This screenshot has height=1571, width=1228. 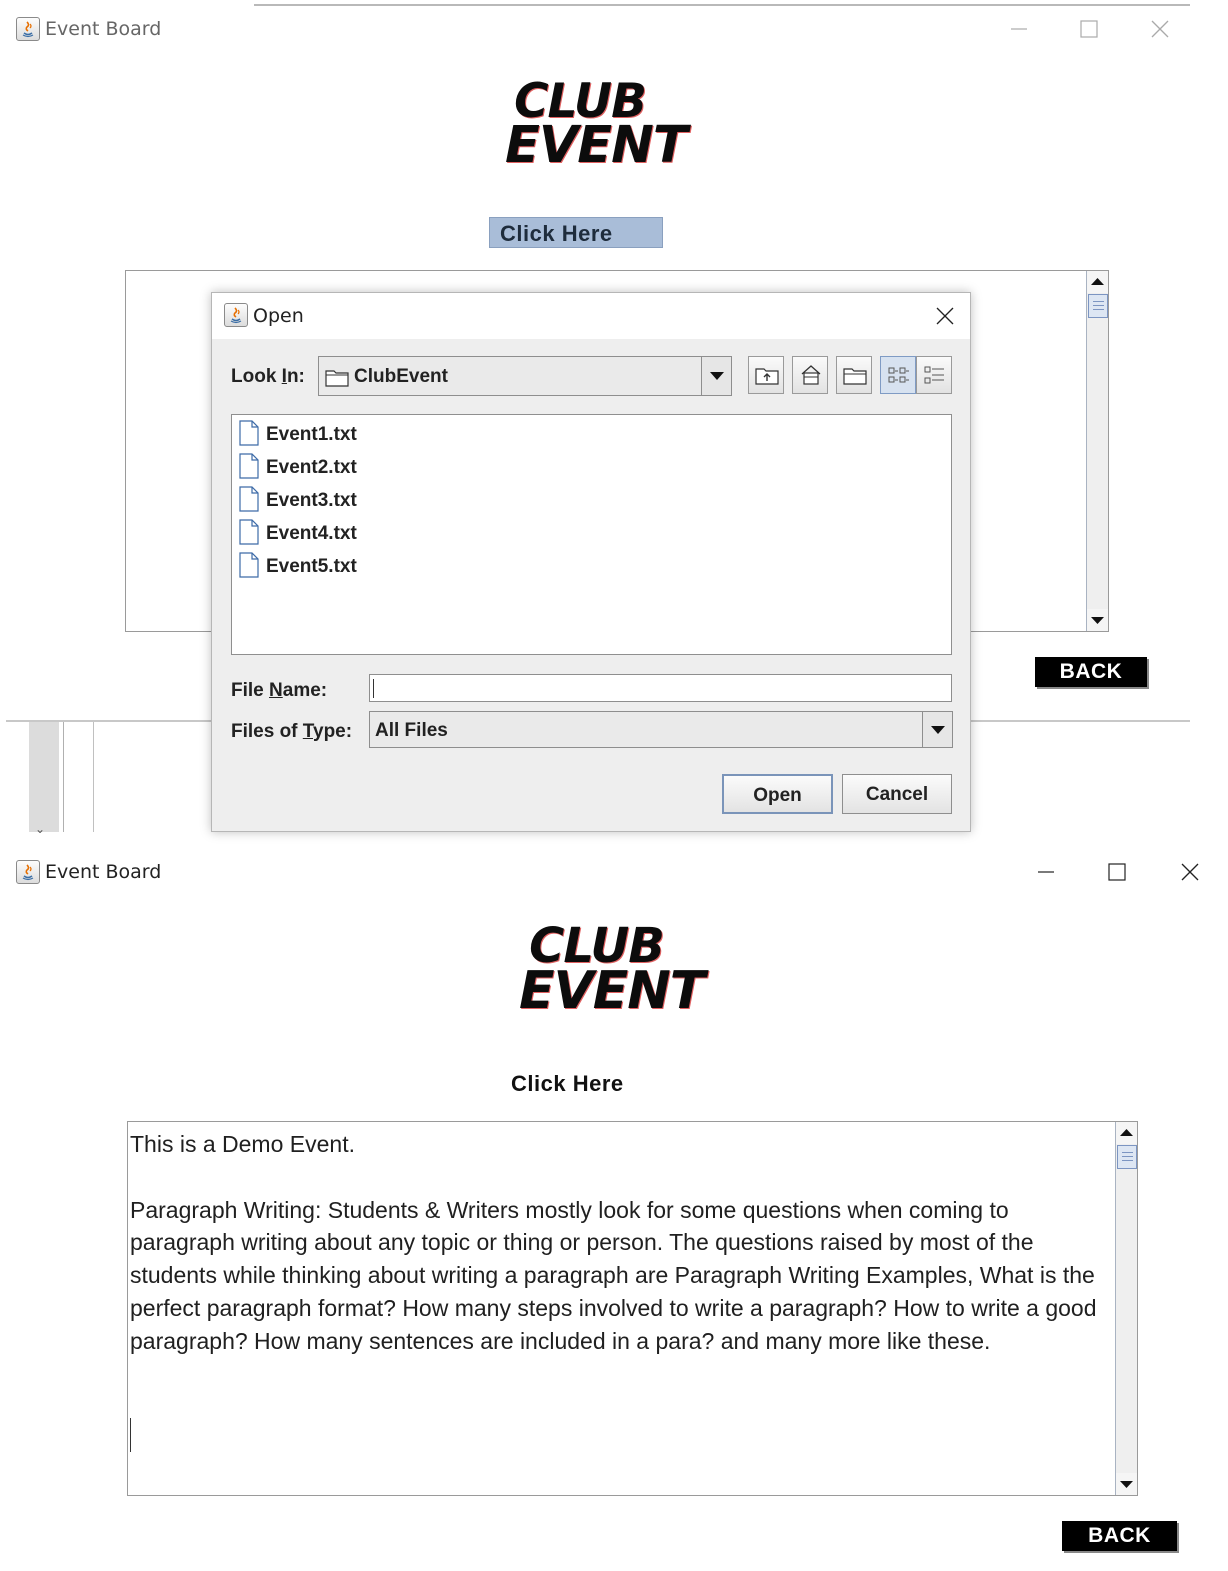 What do you see at coordinates (268, 376) in the screenshot?
I see `look-in-label: Look In:` at bounding box center [268, 376].